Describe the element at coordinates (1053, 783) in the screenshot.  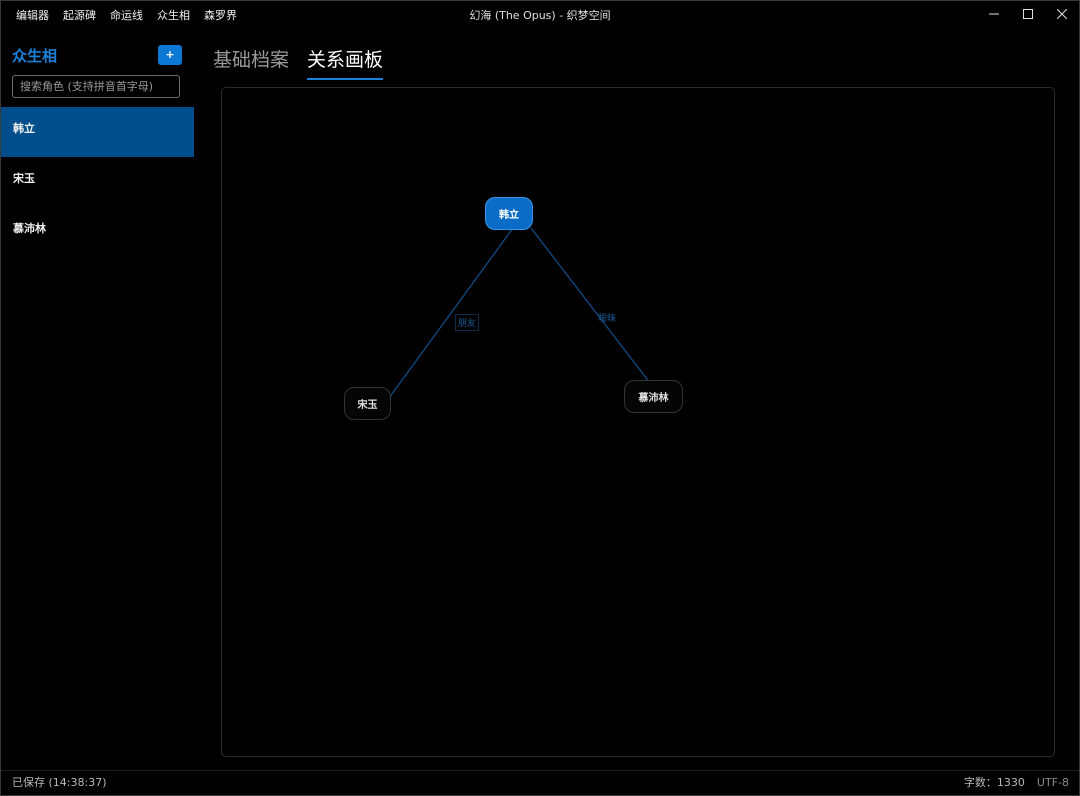
I see `encoding-indicator: UTF-8` at that location.